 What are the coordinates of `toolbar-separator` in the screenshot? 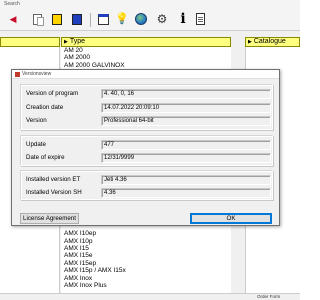 It's located at (90, 20).